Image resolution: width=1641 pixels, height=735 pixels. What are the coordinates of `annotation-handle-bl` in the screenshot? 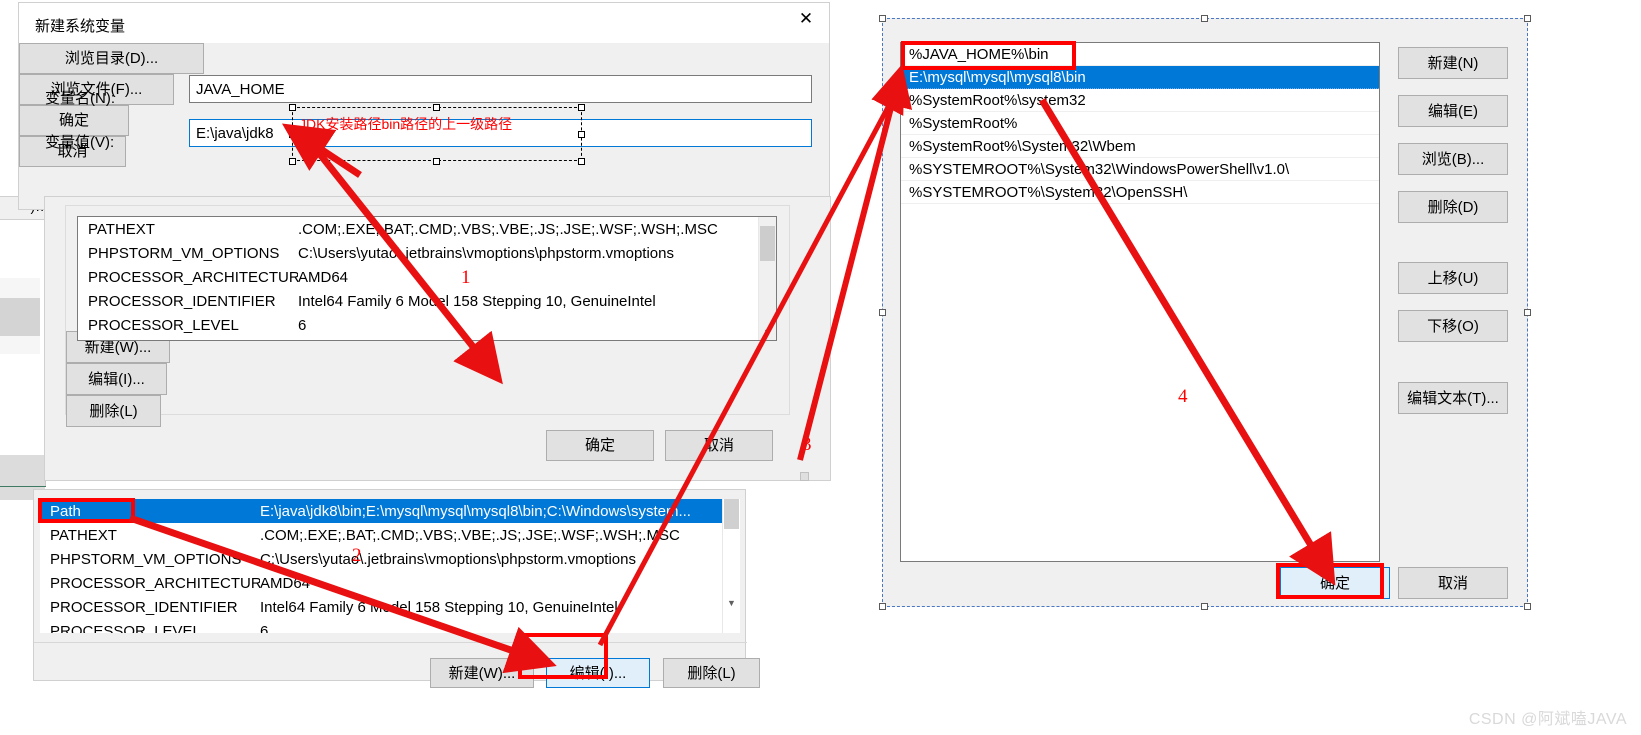 It's located at (292, 161).